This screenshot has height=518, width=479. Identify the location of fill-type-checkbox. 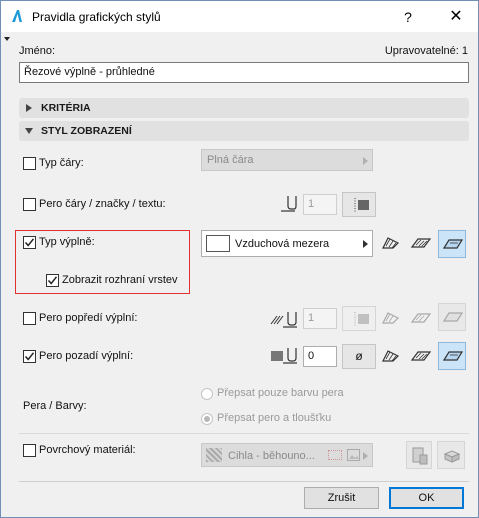
(29, 242).